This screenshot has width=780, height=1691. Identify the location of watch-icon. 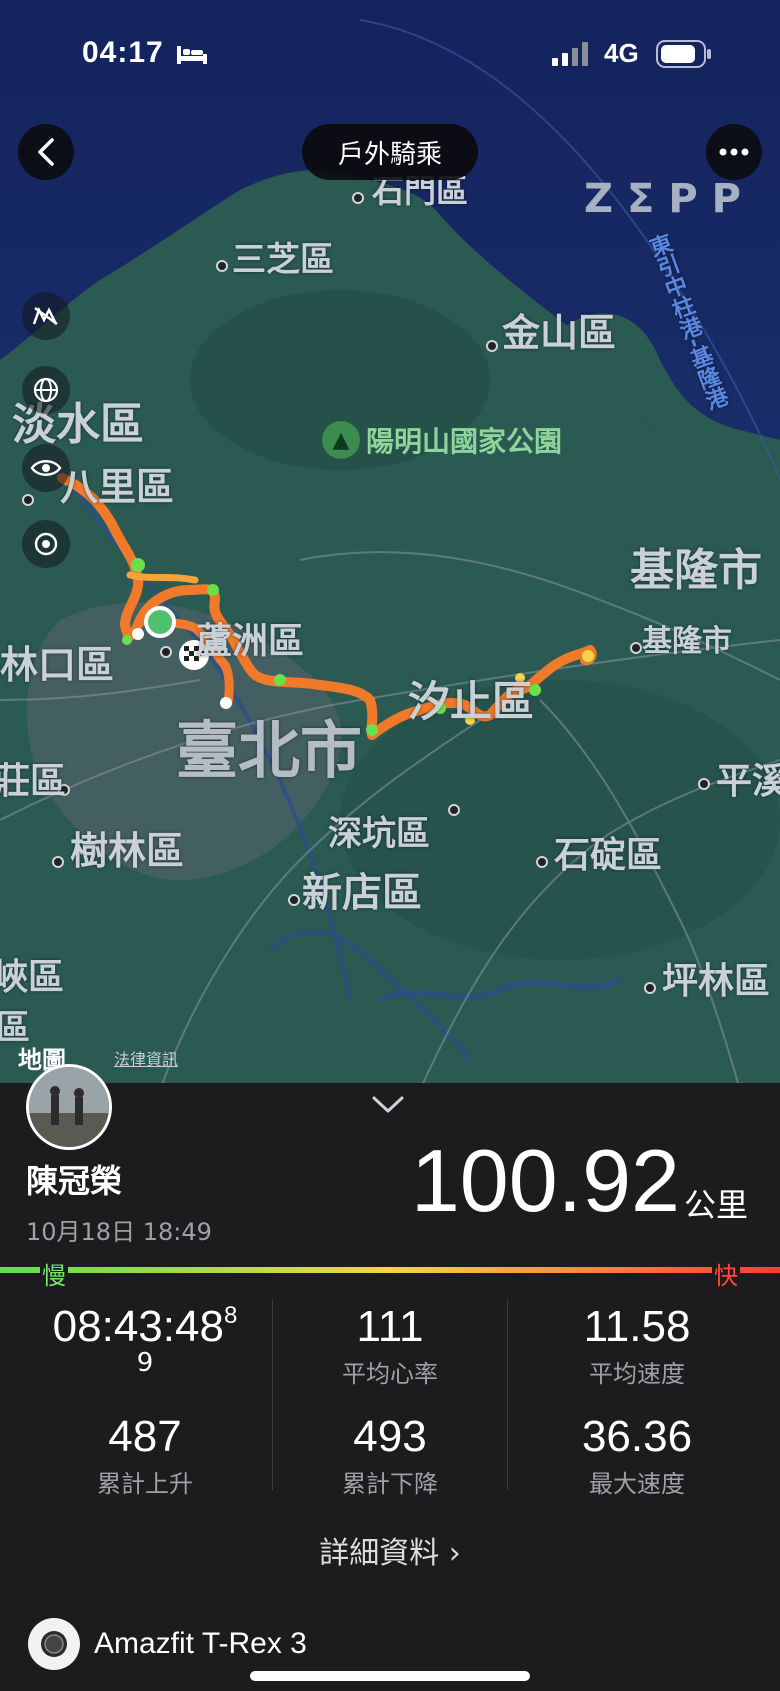
(54, 1644).